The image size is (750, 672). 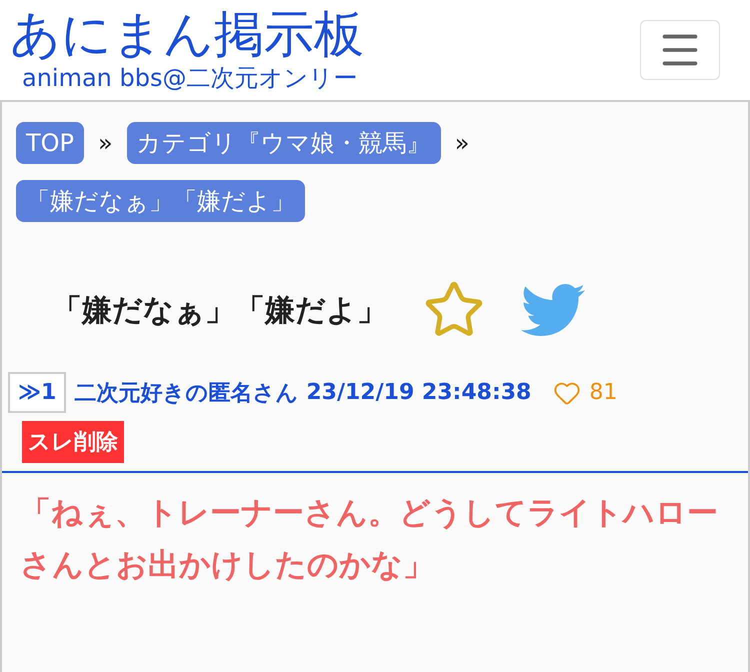 What do you see at coordinates (37, 392) in the screenshot?
I see `post-number: ≫1` at bounding box center [37, 392].